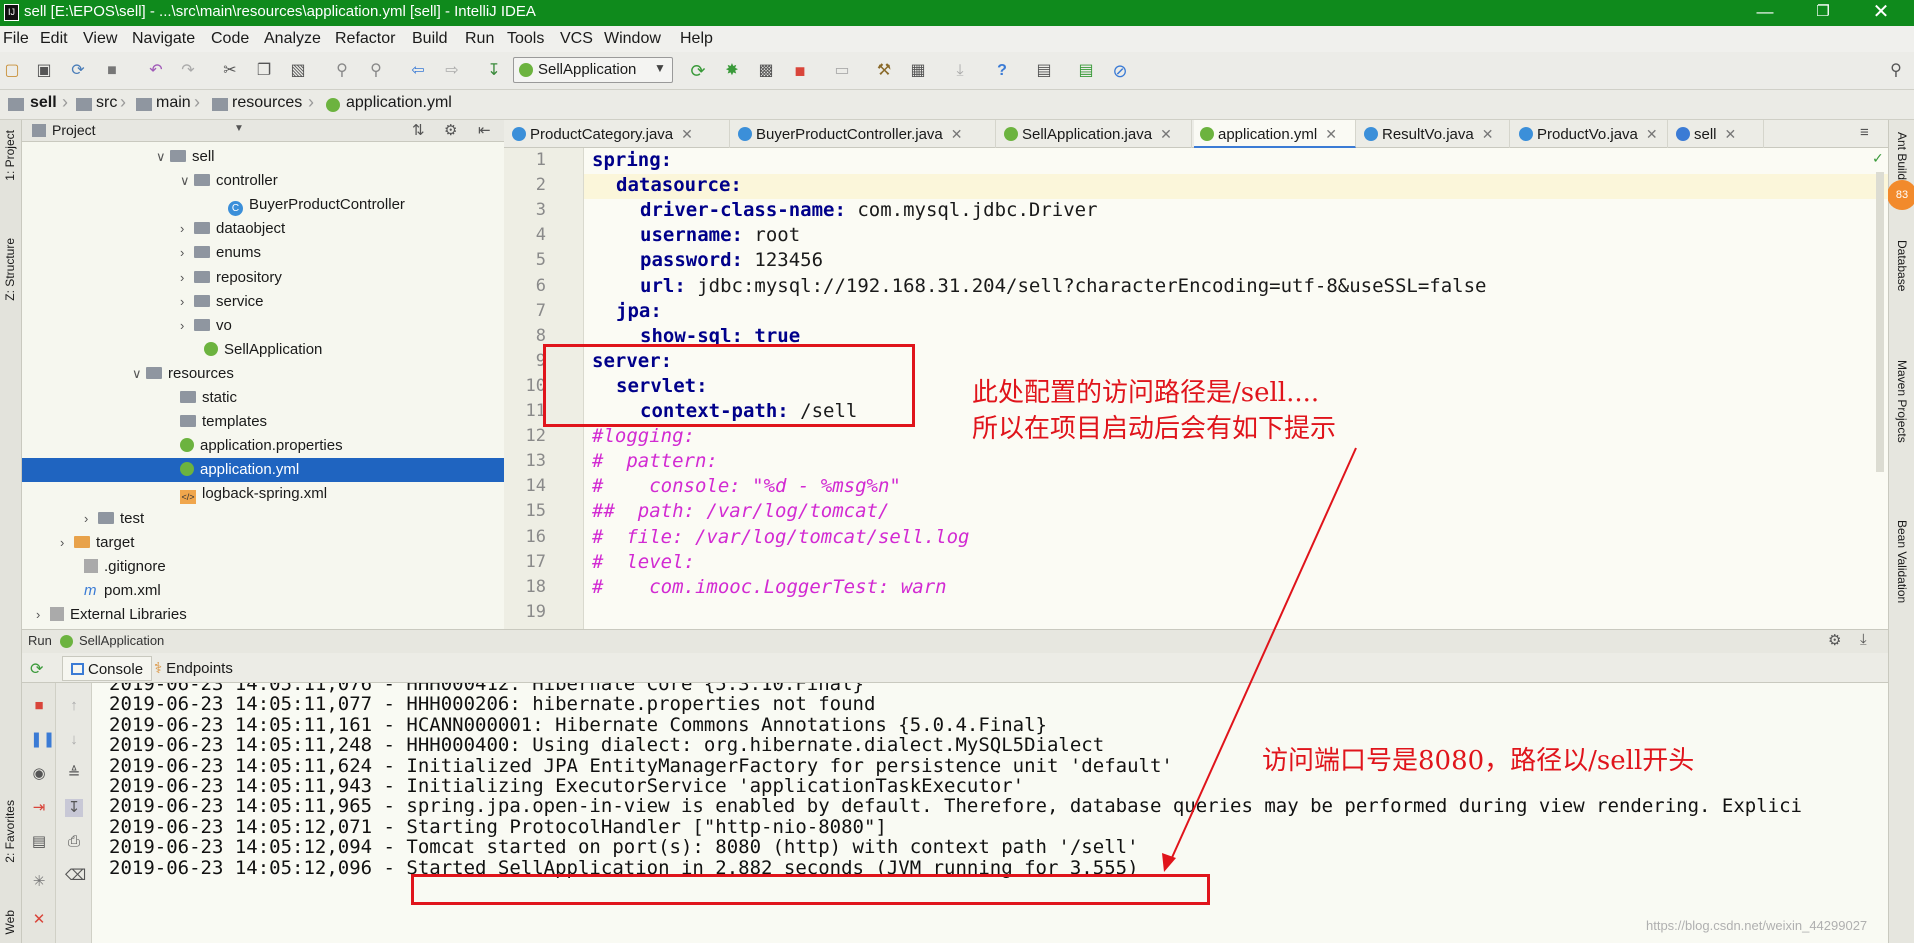 The height and width of the screenshot is (943, 1914). I want to click on arrow-head-icon, so click(1169, 862).